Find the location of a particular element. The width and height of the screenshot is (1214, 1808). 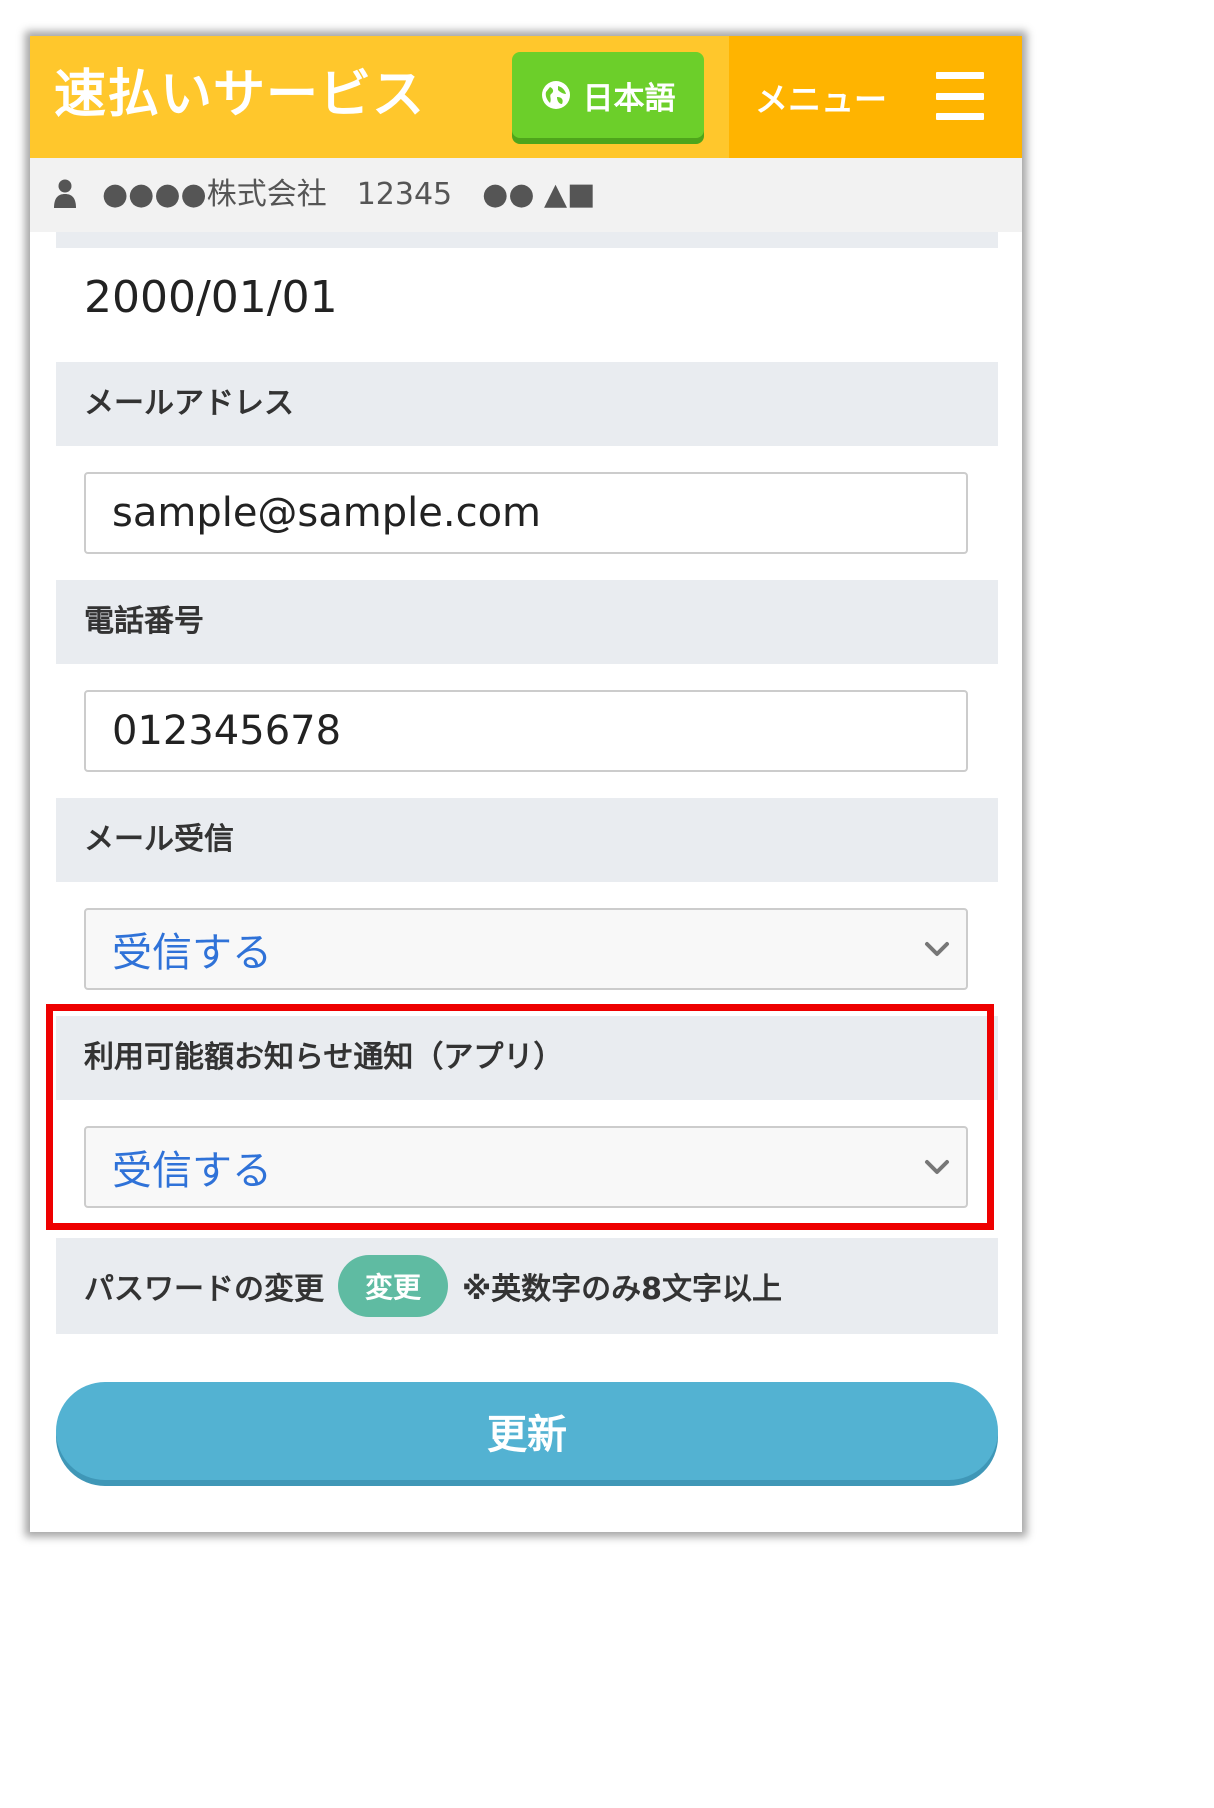

menu-label: メニュー is located at coordinates (821, 99).